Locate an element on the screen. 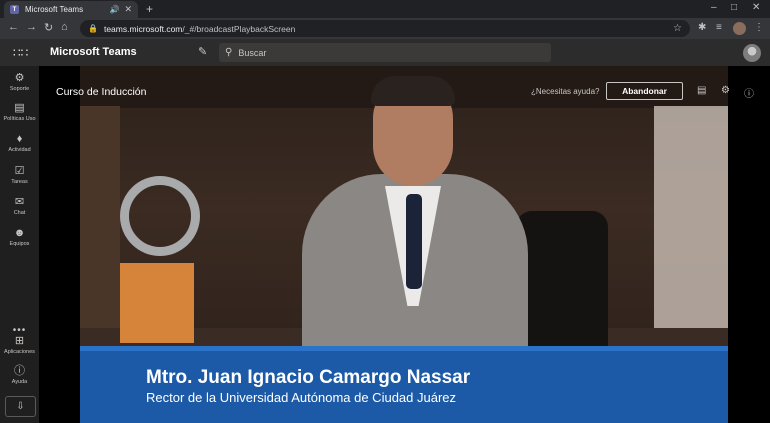  rail-item-soporte: ⚙ Soporte is located at coordinates (19, 82).